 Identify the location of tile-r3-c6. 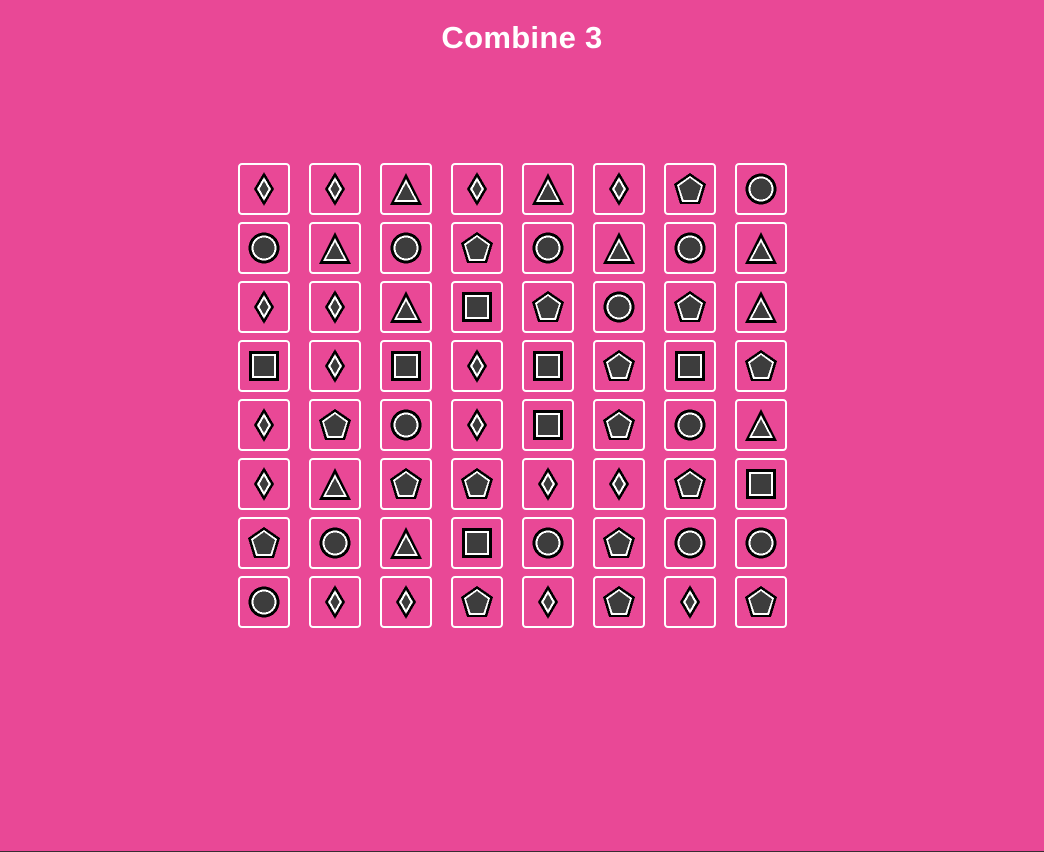
(619, 307).